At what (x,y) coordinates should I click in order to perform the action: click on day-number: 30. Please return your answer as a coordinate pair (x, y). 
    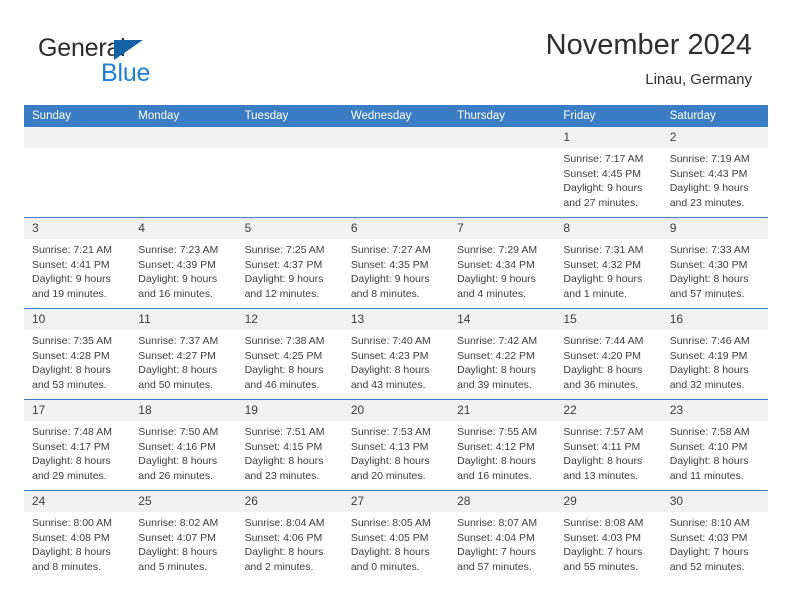
    Looking at the image, I should click on (714, 501).